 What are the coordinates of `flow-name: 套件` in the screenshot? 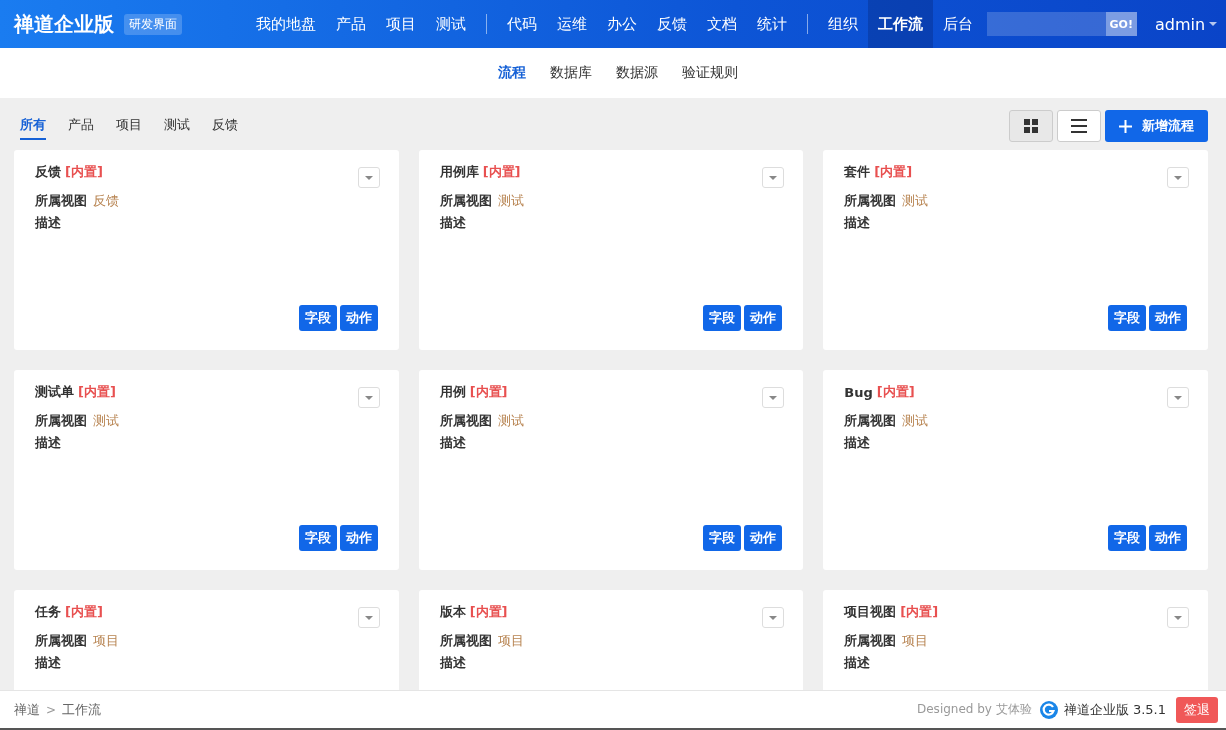 It's located at (857, 172).